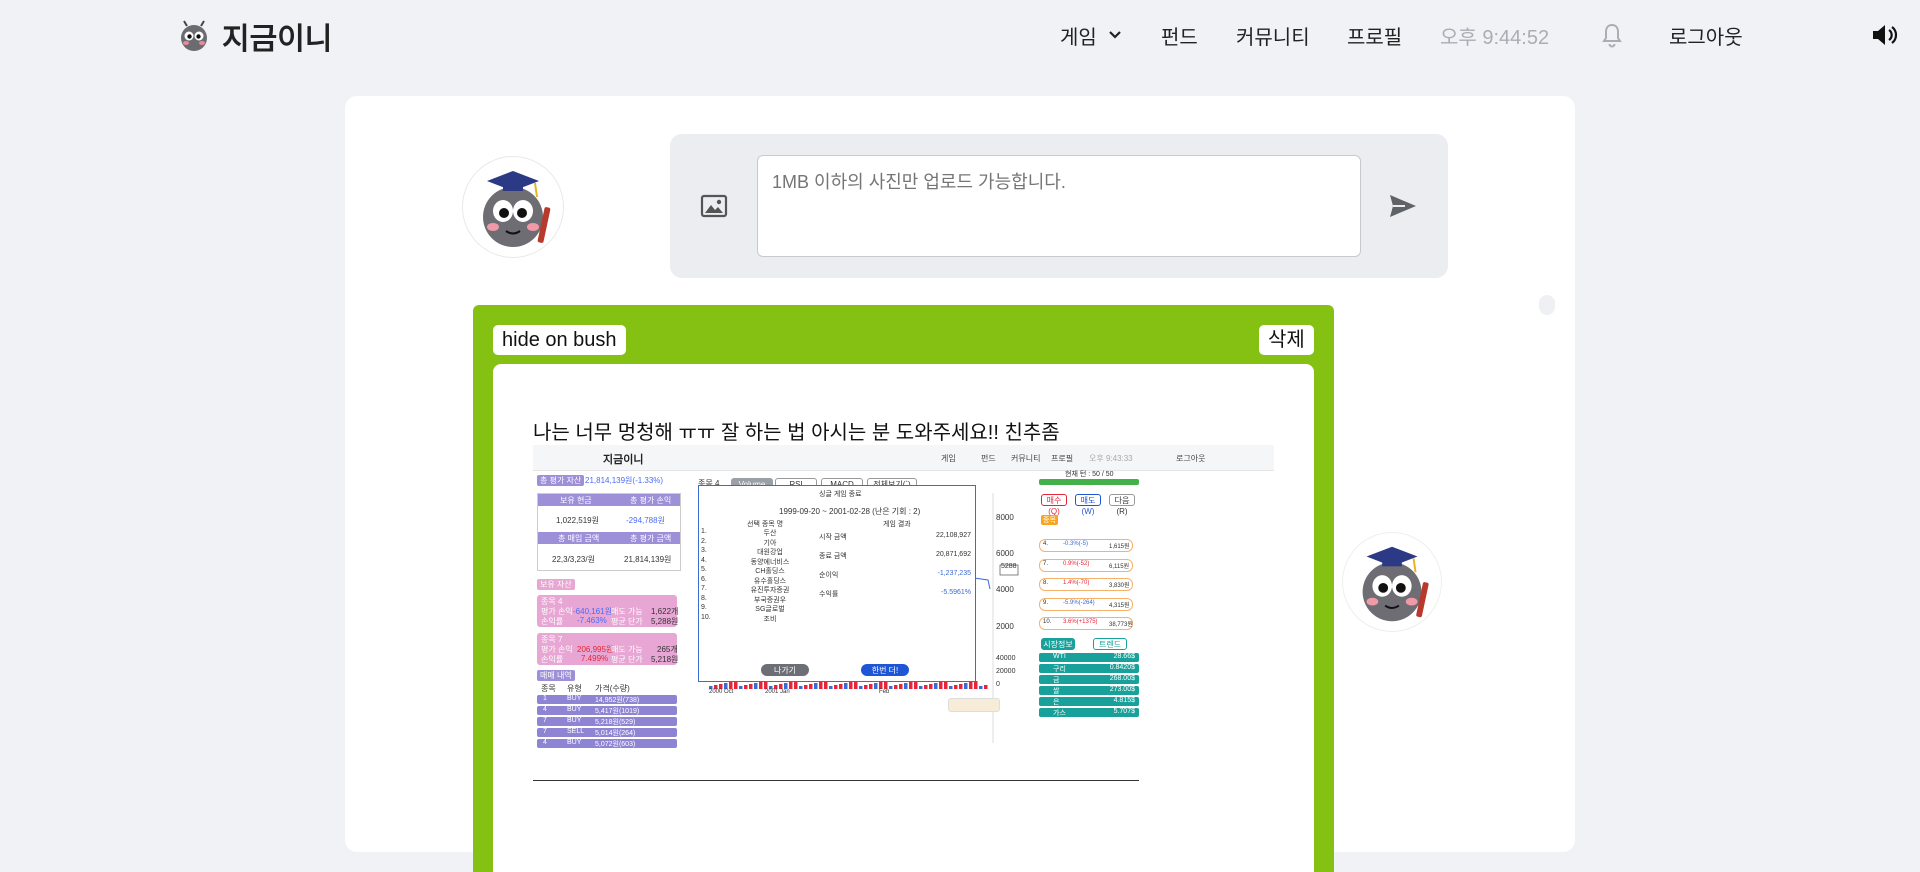 Image resolution: width=1920 pixels, height=872 pixels. I want to click on mini-stock7-avg-label: 평균 단가, so click(627, 659).